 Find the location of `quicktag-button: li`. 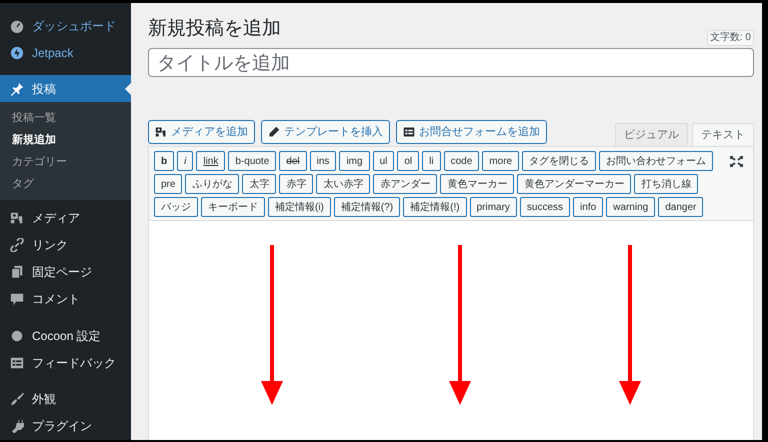

quicktag-button: li is located at coordinates (431, 161).